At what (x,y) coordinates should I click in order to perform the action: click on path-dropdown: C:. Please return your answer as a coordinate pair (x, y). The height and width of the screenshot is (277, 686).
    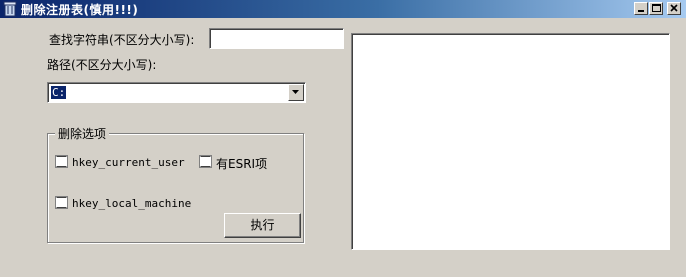
    Looking at the image, I should click on (176, 92).